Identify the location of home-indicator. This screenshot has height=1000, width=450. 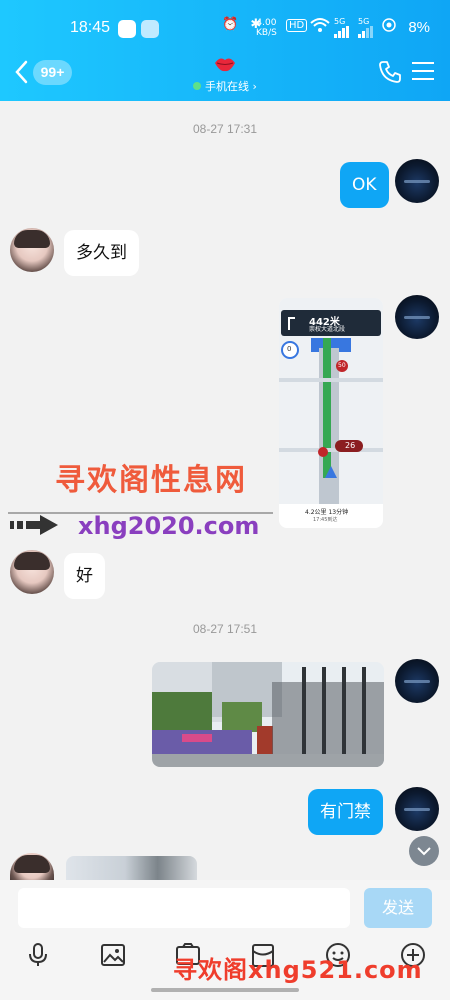
(225, 990).